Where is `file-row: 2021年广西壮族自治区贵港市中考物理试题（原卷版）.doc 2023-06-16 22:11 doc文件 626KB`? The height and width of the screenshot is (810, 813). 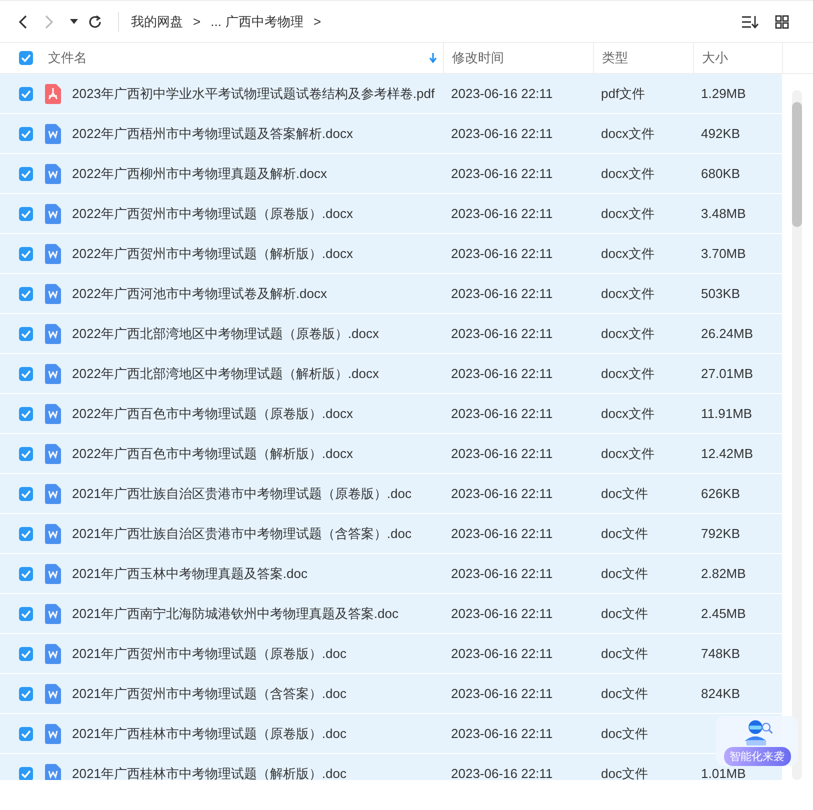
file-row: 2021年广西壮族自治区贵港市中考物理试题（原卷版）.doc 2023-06-16 22:11 doc文件 626KB is located at coordinates (391, 494).